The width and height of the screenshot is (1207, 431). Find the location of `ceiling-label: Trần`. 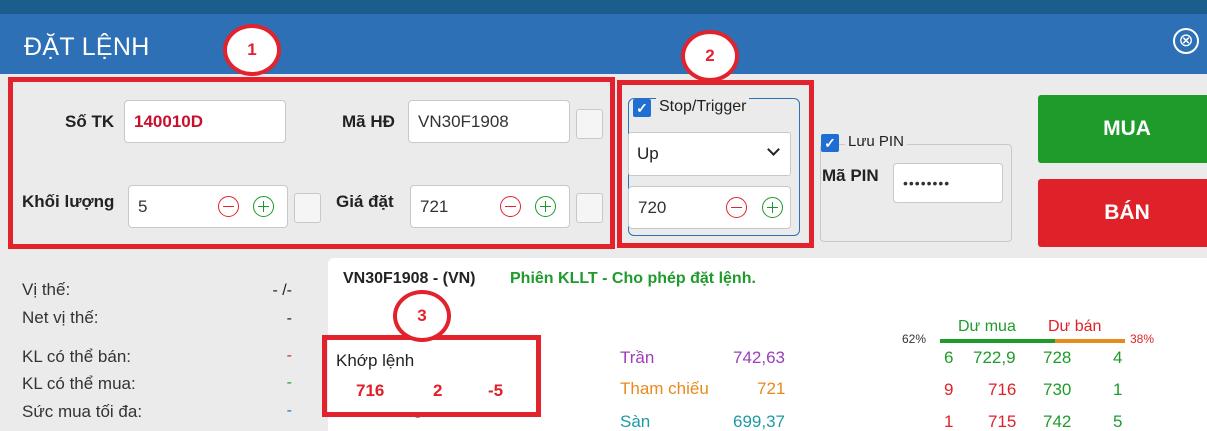

ceiling-label: Trần is located at coordinates (637, 357).